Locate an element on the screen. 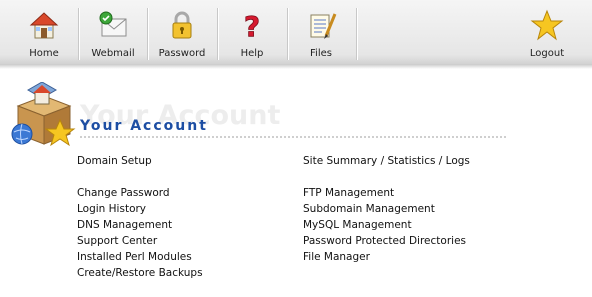  home-label: Home is located at coordinates (44, 53).